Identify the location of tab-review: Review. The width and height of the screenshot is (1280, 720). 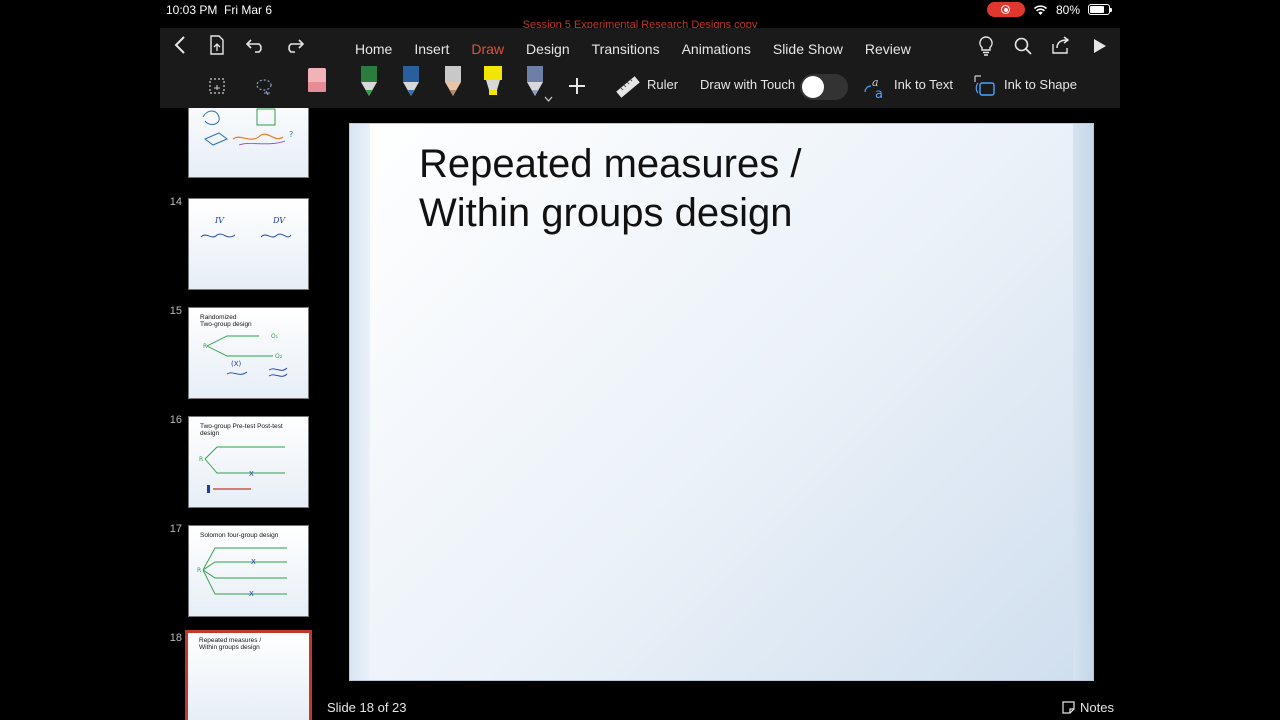
(888, 49).